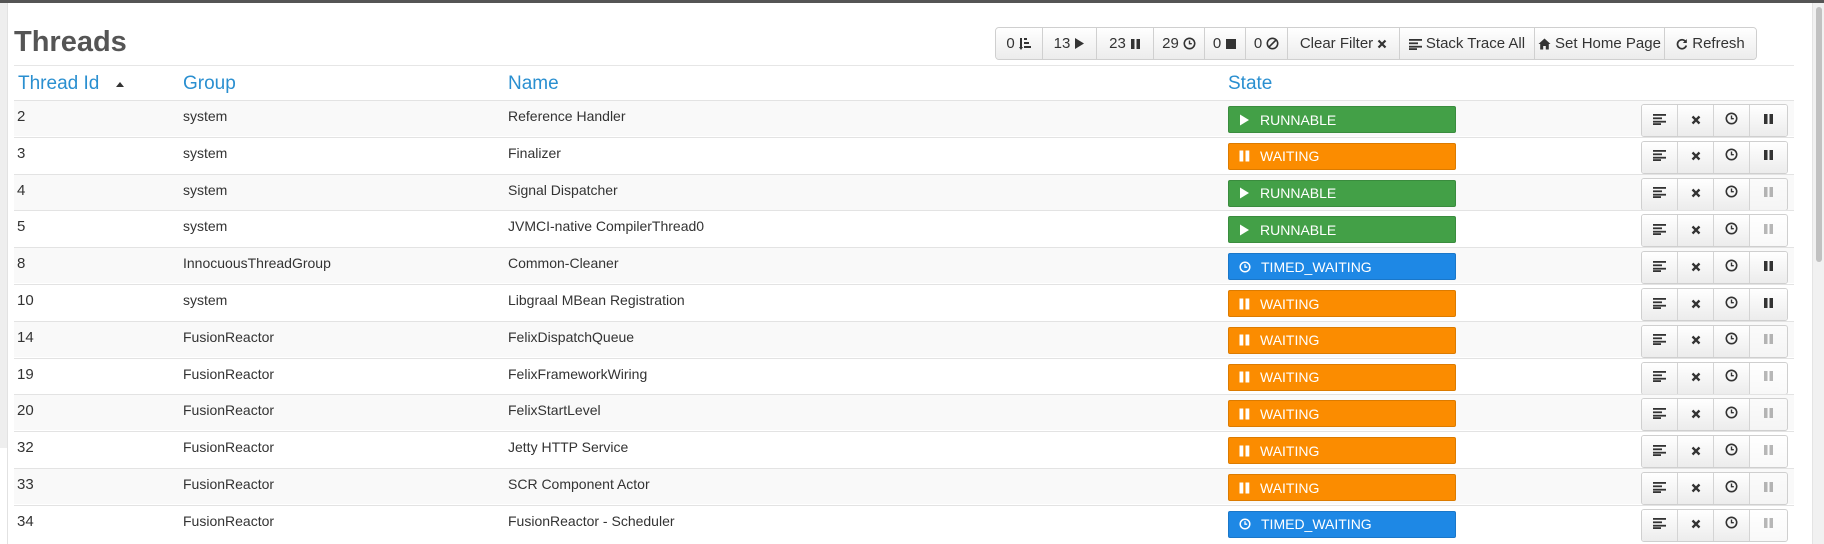 This screenshot has width=1824, height=544. What do you see at coordinates (58, 84) in the screenshot?
I see `column-header-thread-id: Thread Id` at bounding box center [58, 84].